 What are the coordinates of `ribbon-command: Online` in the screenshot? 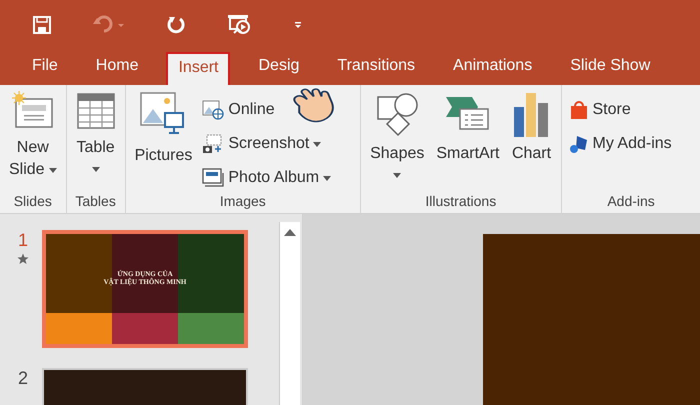 It's located at (238, 110).